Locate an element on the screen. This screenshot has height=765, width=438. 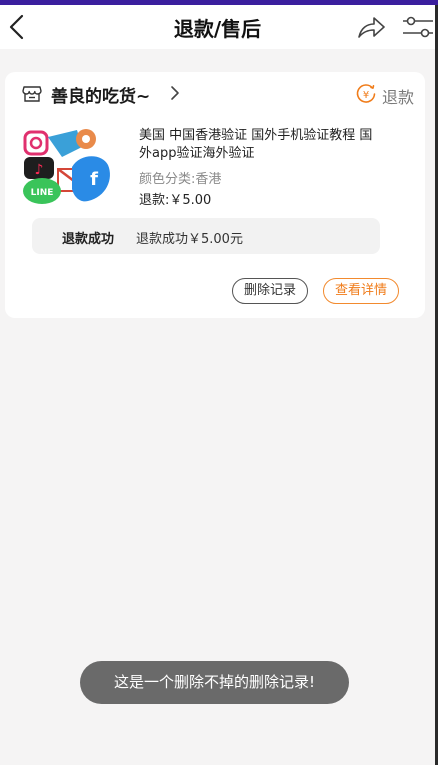
refund-status-text: 退款成功￥5.00元 is located at coordinates (189, 239).